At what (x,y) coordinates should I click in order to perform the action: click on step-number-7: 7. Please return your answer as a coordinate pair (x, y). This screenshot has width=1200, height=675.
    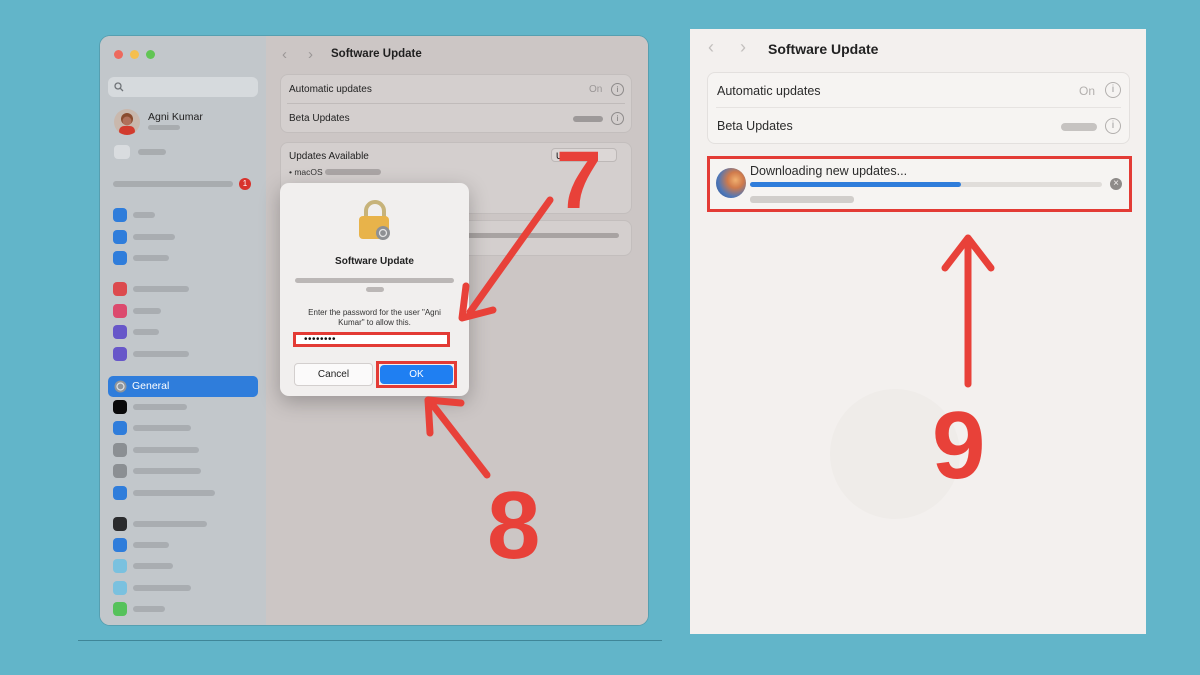
    Looking at the image, I should click on (579, 180).